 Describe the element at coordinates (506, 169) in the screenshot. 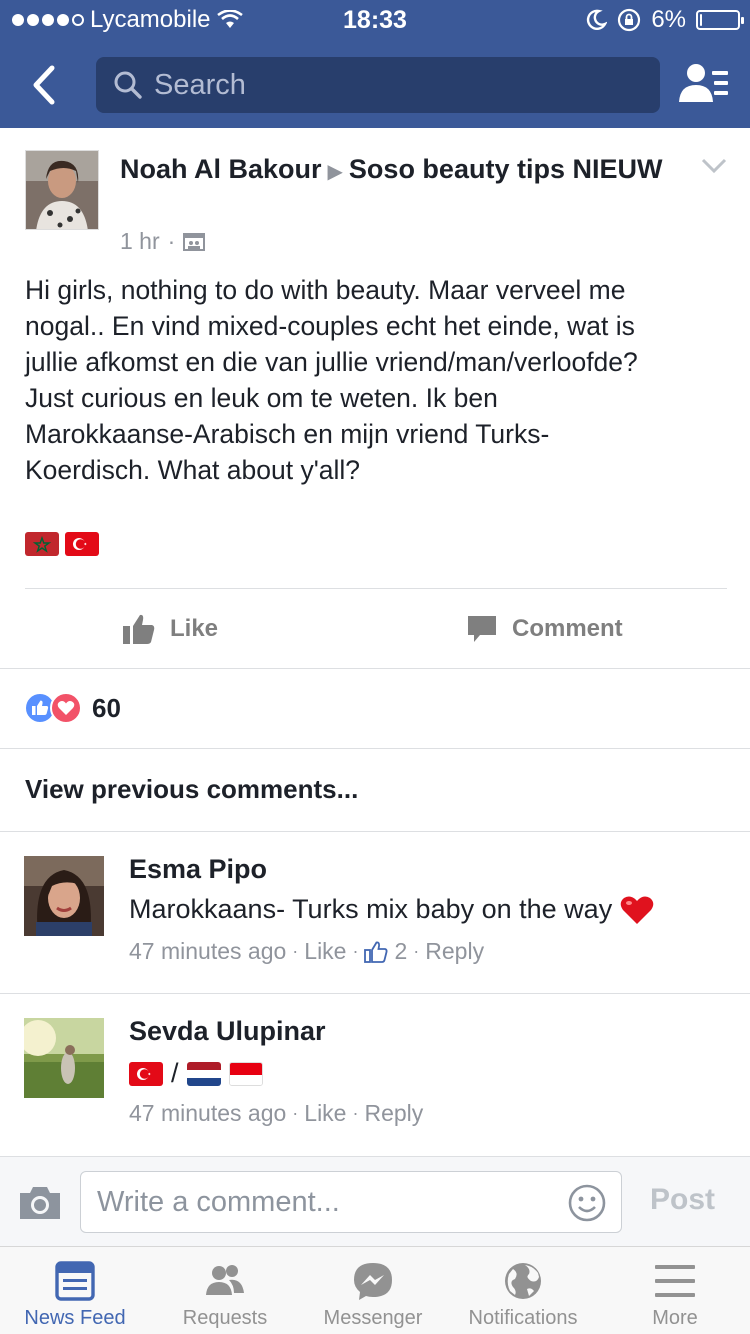

I see `group-name: Soso beauty tips NIEUW` at that location.